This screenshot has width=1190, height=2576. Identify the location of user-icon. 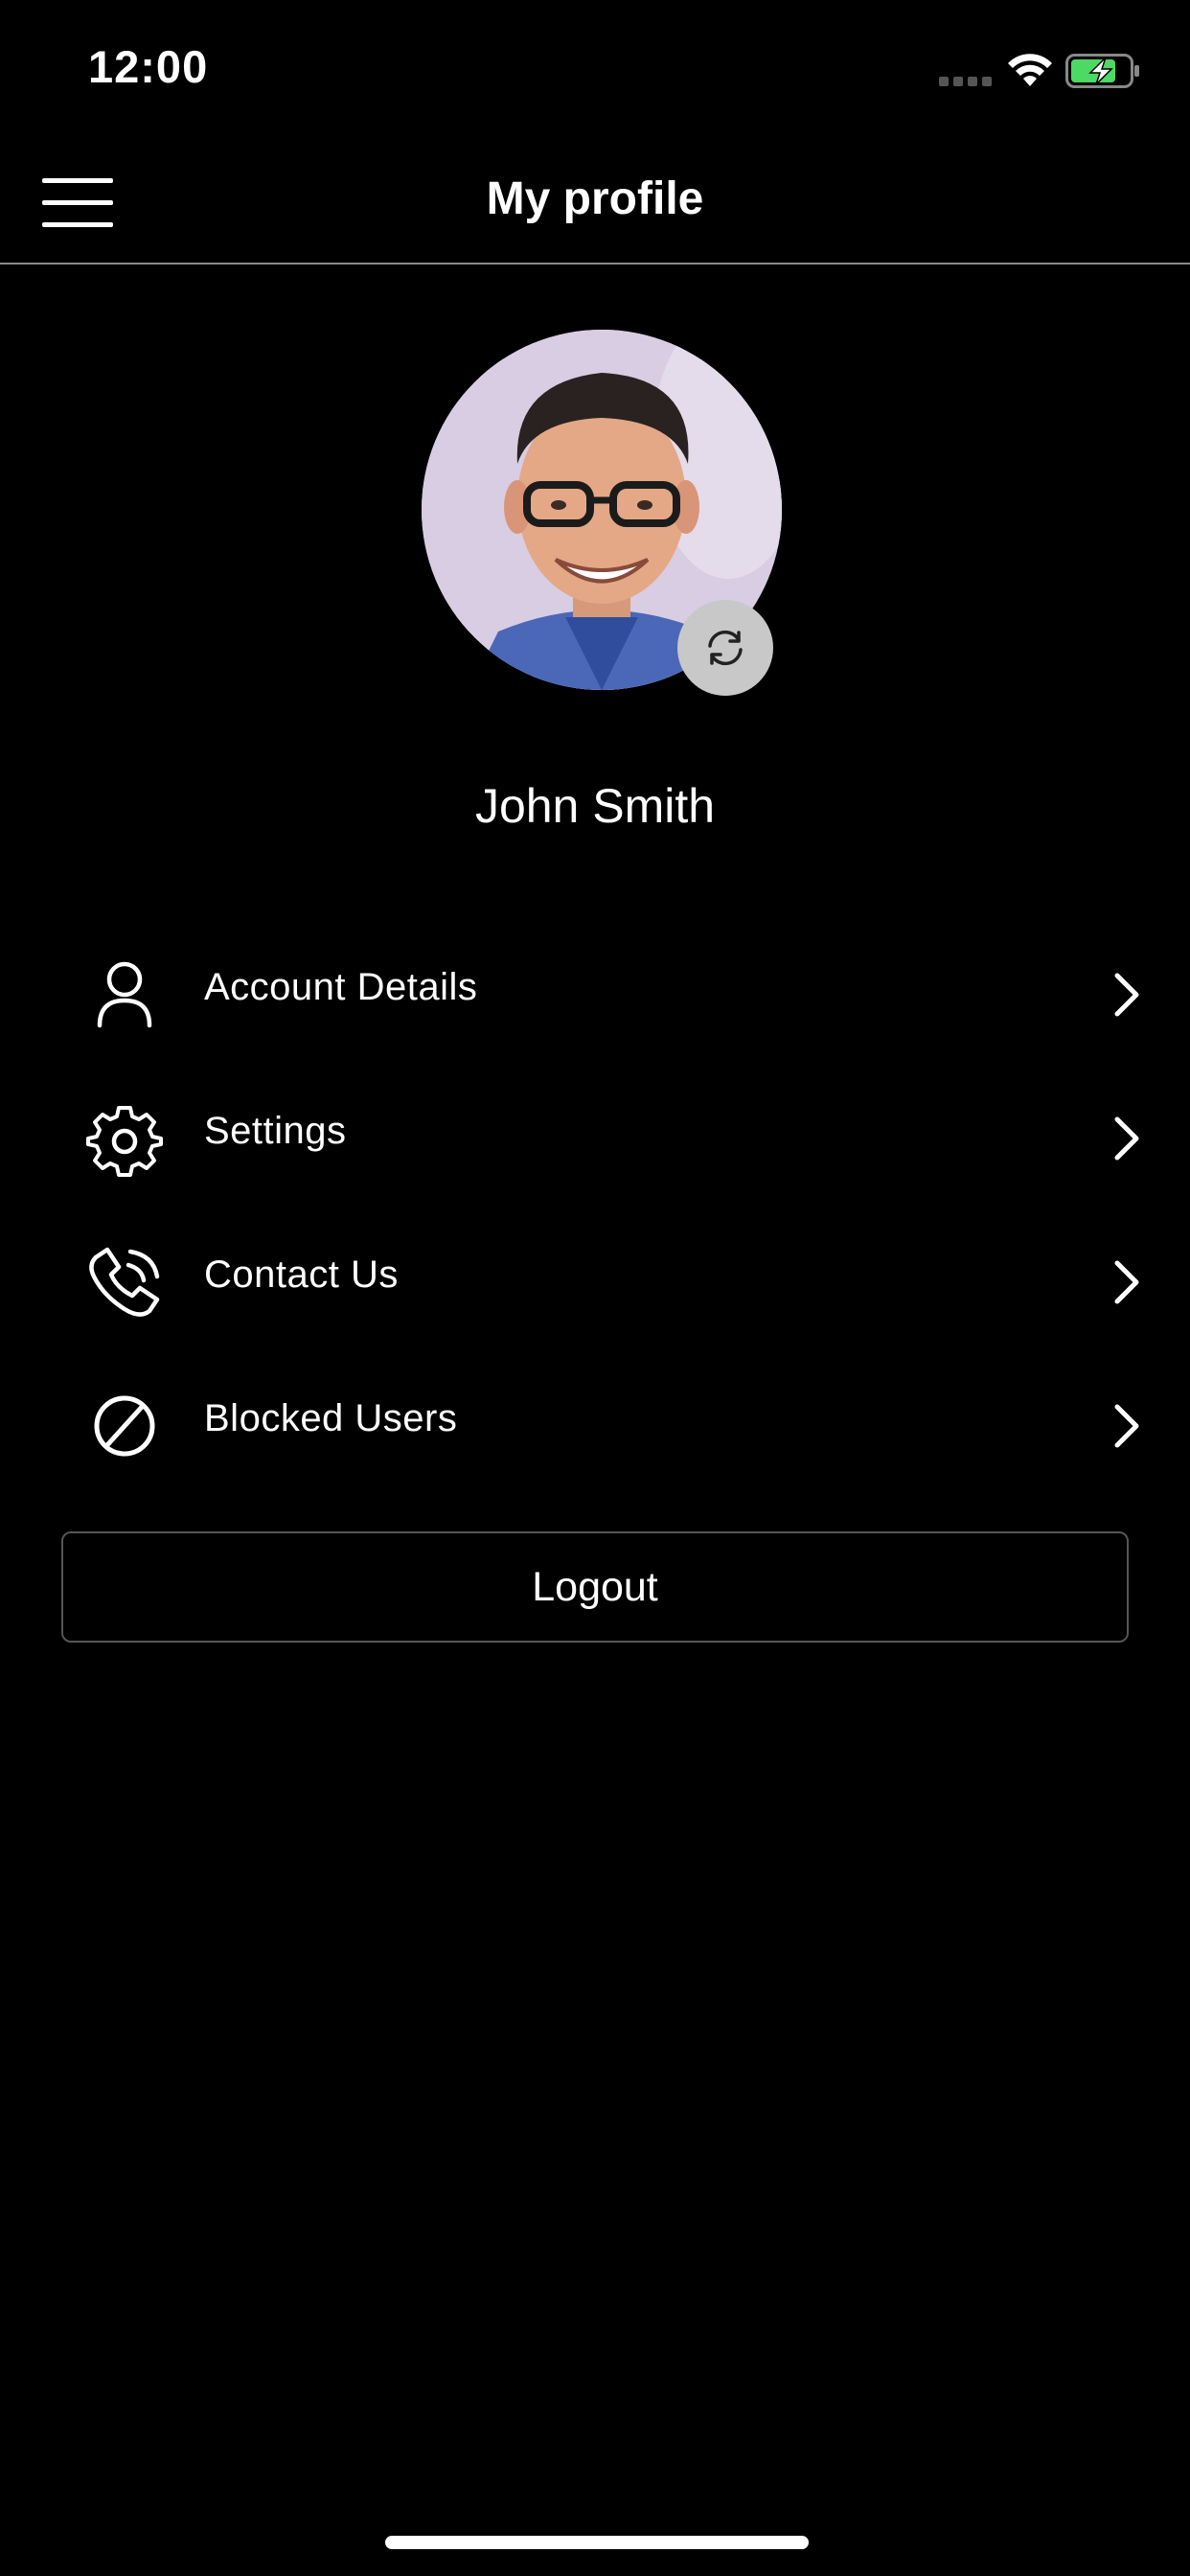
(125, 994).